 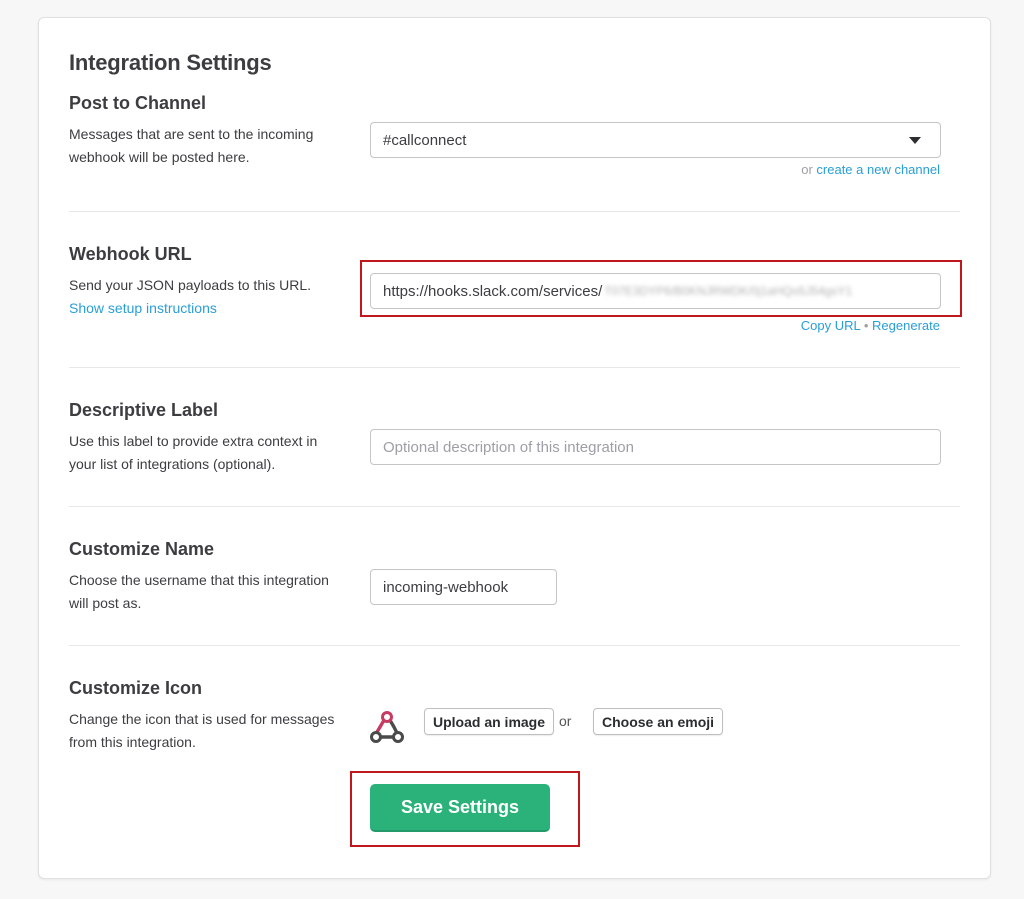 I want to click on page-title: Integration Settings, so click(x=170, y=62).